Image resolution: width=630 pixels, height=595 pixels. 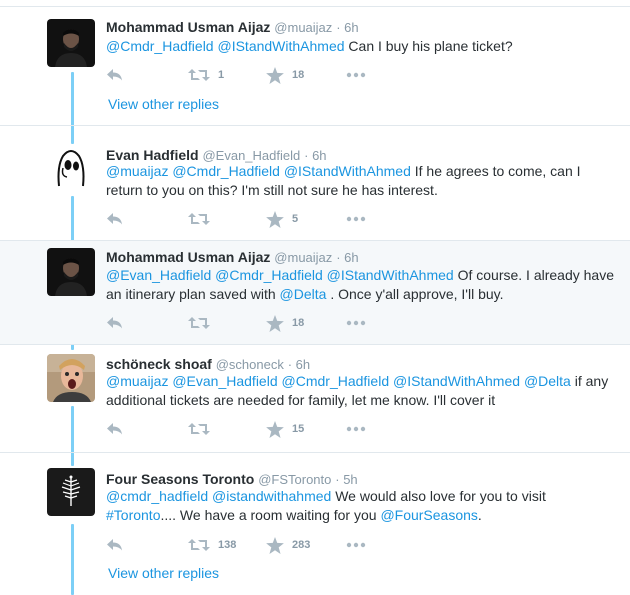 I want to click on ghost-avatar-icon, so click(x=71, y=168).